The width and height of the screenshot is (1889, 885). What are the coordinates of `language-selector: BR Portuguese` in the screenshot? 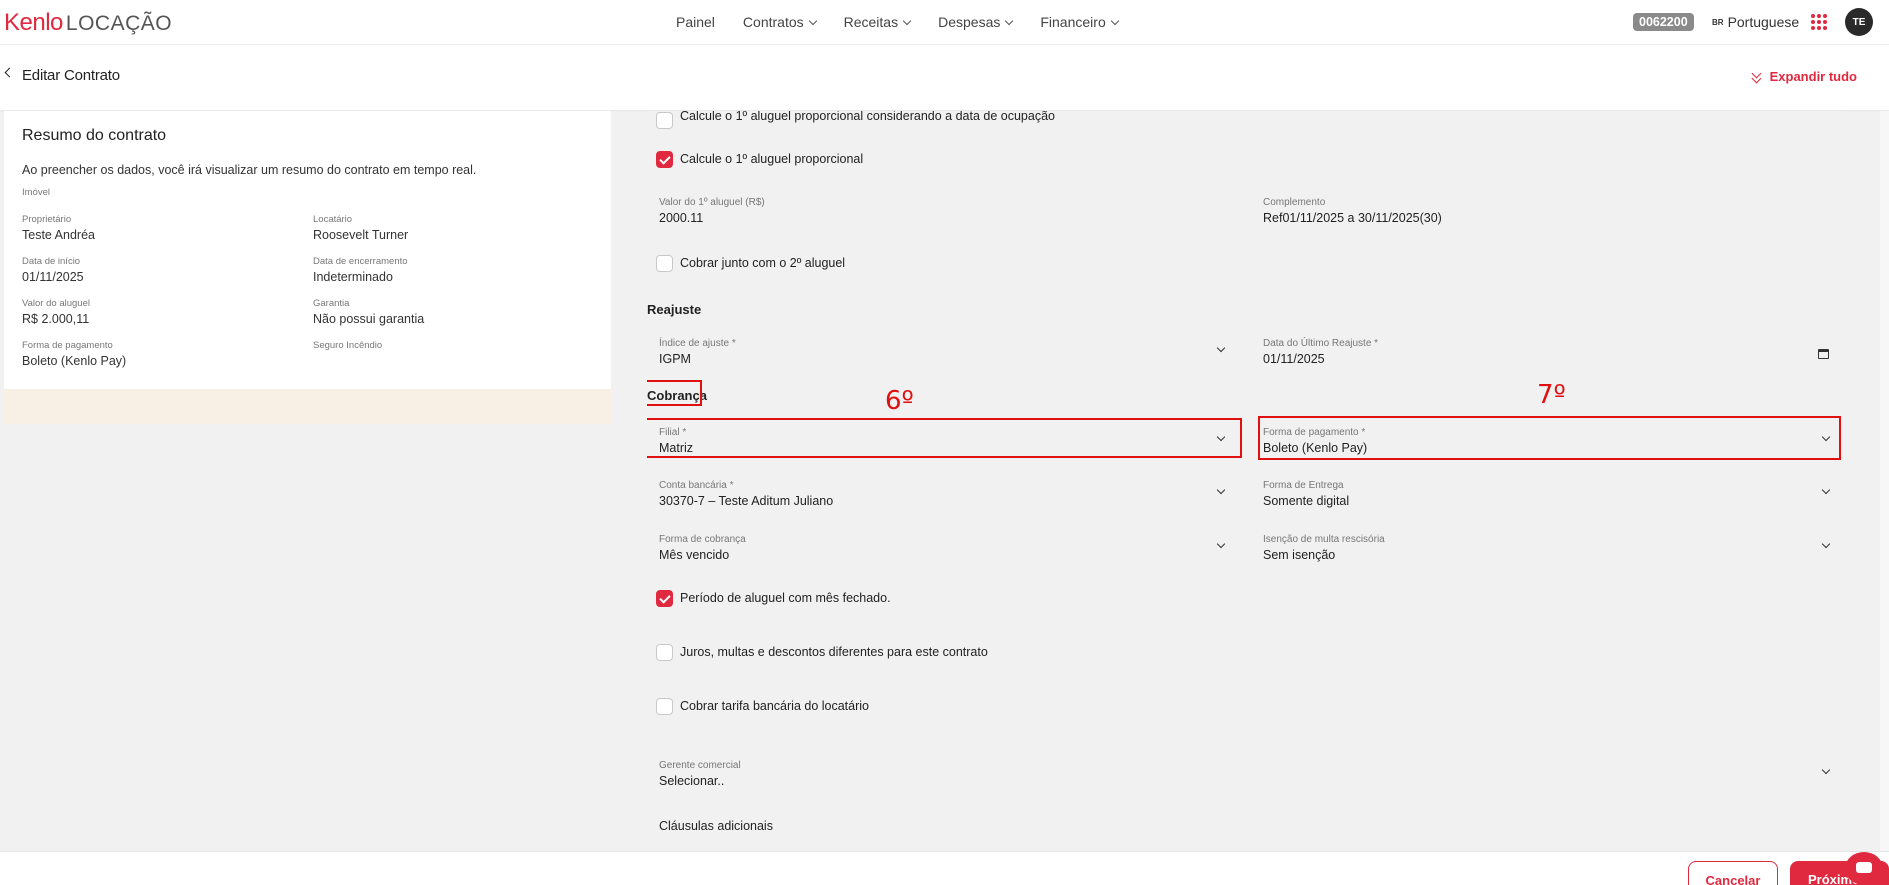 It's located at (1755, 22).